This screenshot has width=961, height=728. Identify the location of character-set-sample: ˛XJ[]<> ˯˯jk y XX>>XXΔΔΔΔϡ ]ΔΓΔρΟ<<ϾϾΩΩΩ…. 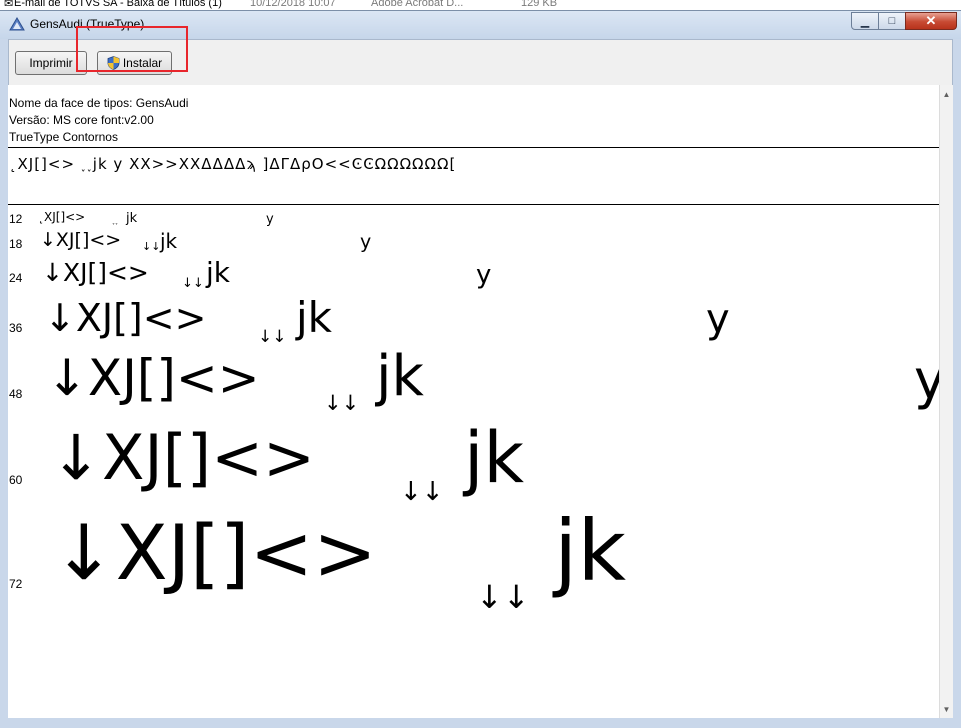
(233, 164).